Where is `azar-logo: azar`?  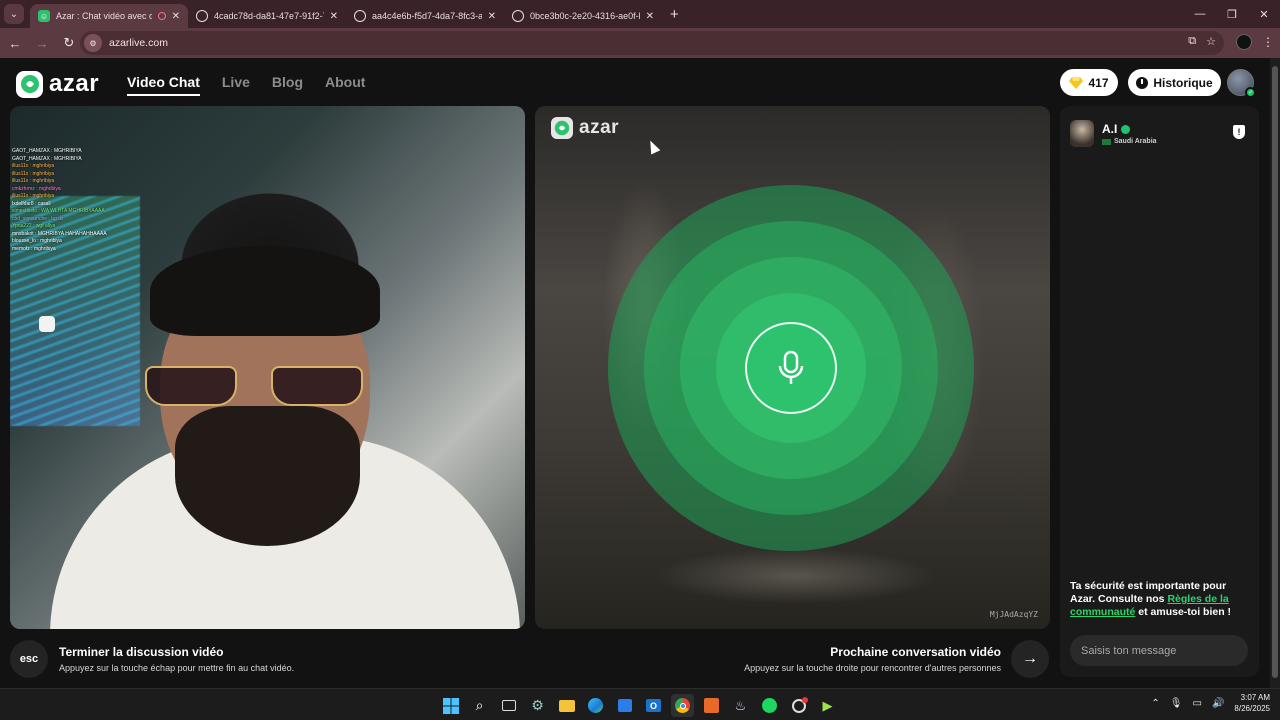
azar-logo: azar is located at coordinates (57, 84).